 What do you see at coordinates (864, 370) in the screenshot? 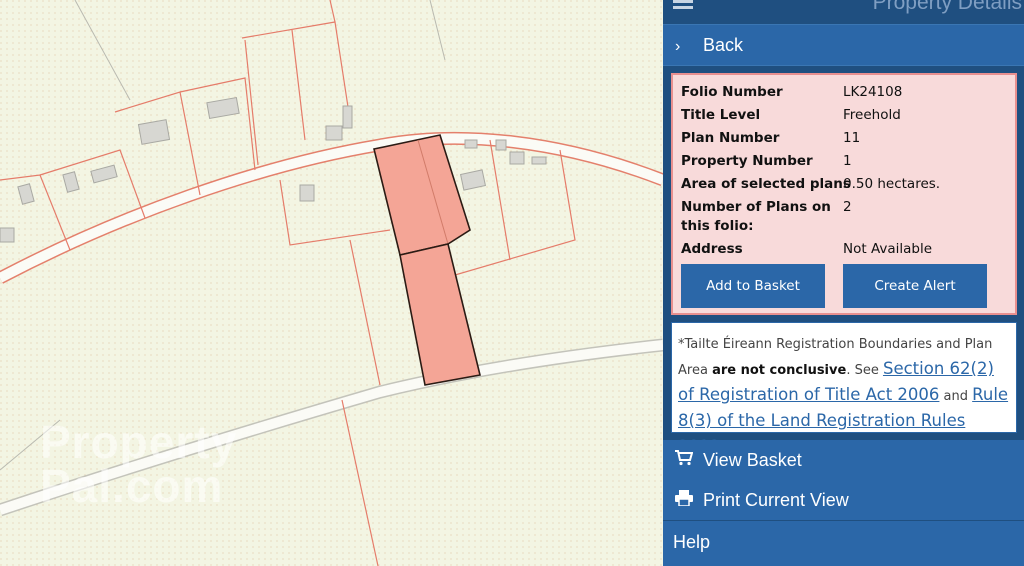
I see `disclaimer-see: . See` at bounding box center [864, 370].